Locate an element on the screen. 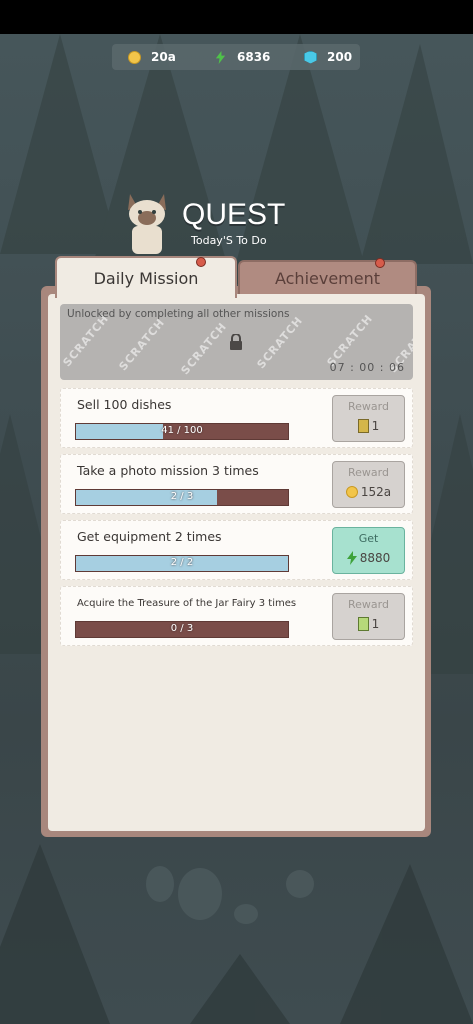 Image resolution: width=473 pixels, height=1024 pixels. mission-progress-text: 41 / 100 is located at coordinates (182, 430).